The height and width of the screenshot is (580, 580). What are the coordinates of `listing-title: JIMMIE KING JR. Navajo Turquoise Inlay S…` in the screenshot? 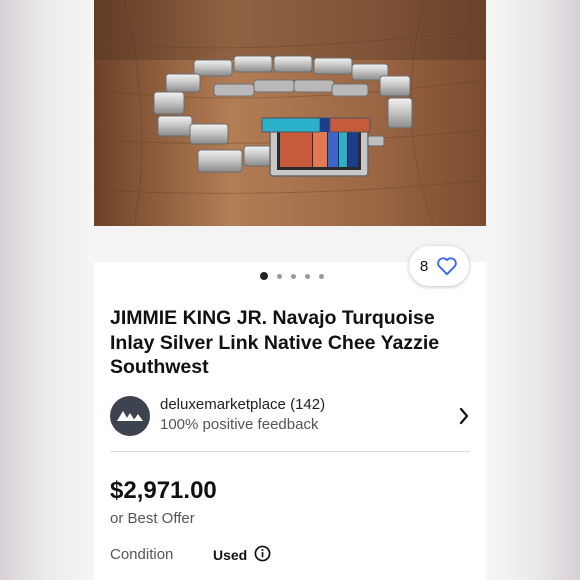 It's located at (275, 342).